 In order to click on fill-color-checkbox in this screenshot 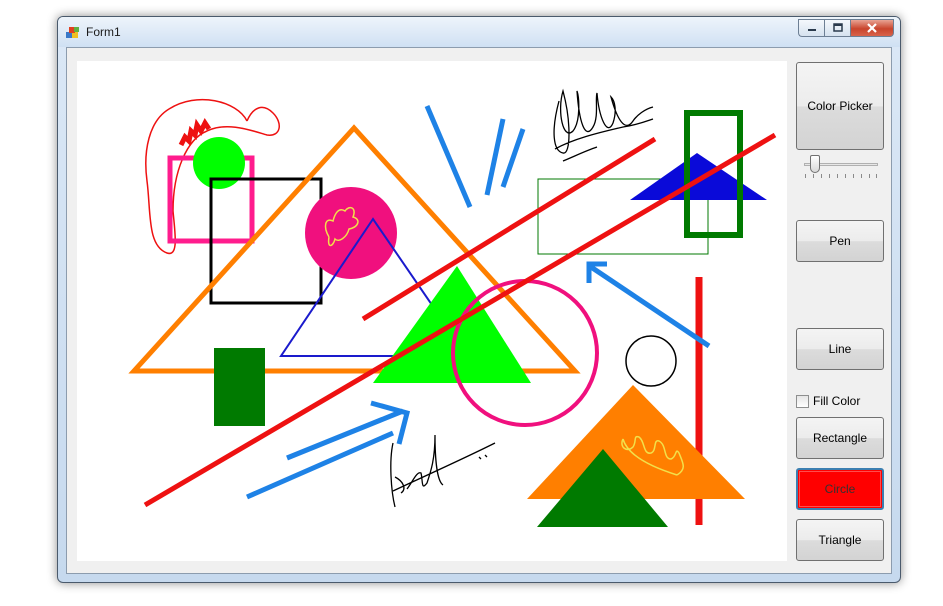, I will do `click(802, 401)`.